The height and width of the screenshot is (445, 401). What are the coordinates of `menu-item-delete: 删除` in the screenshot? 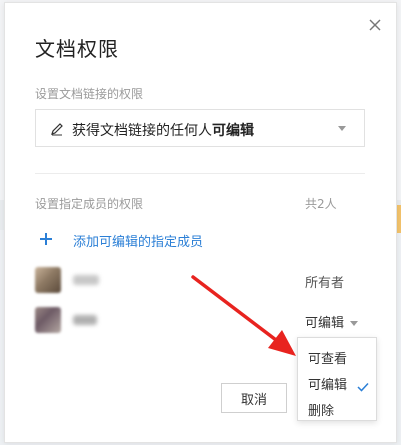 It's located at (321, 409).